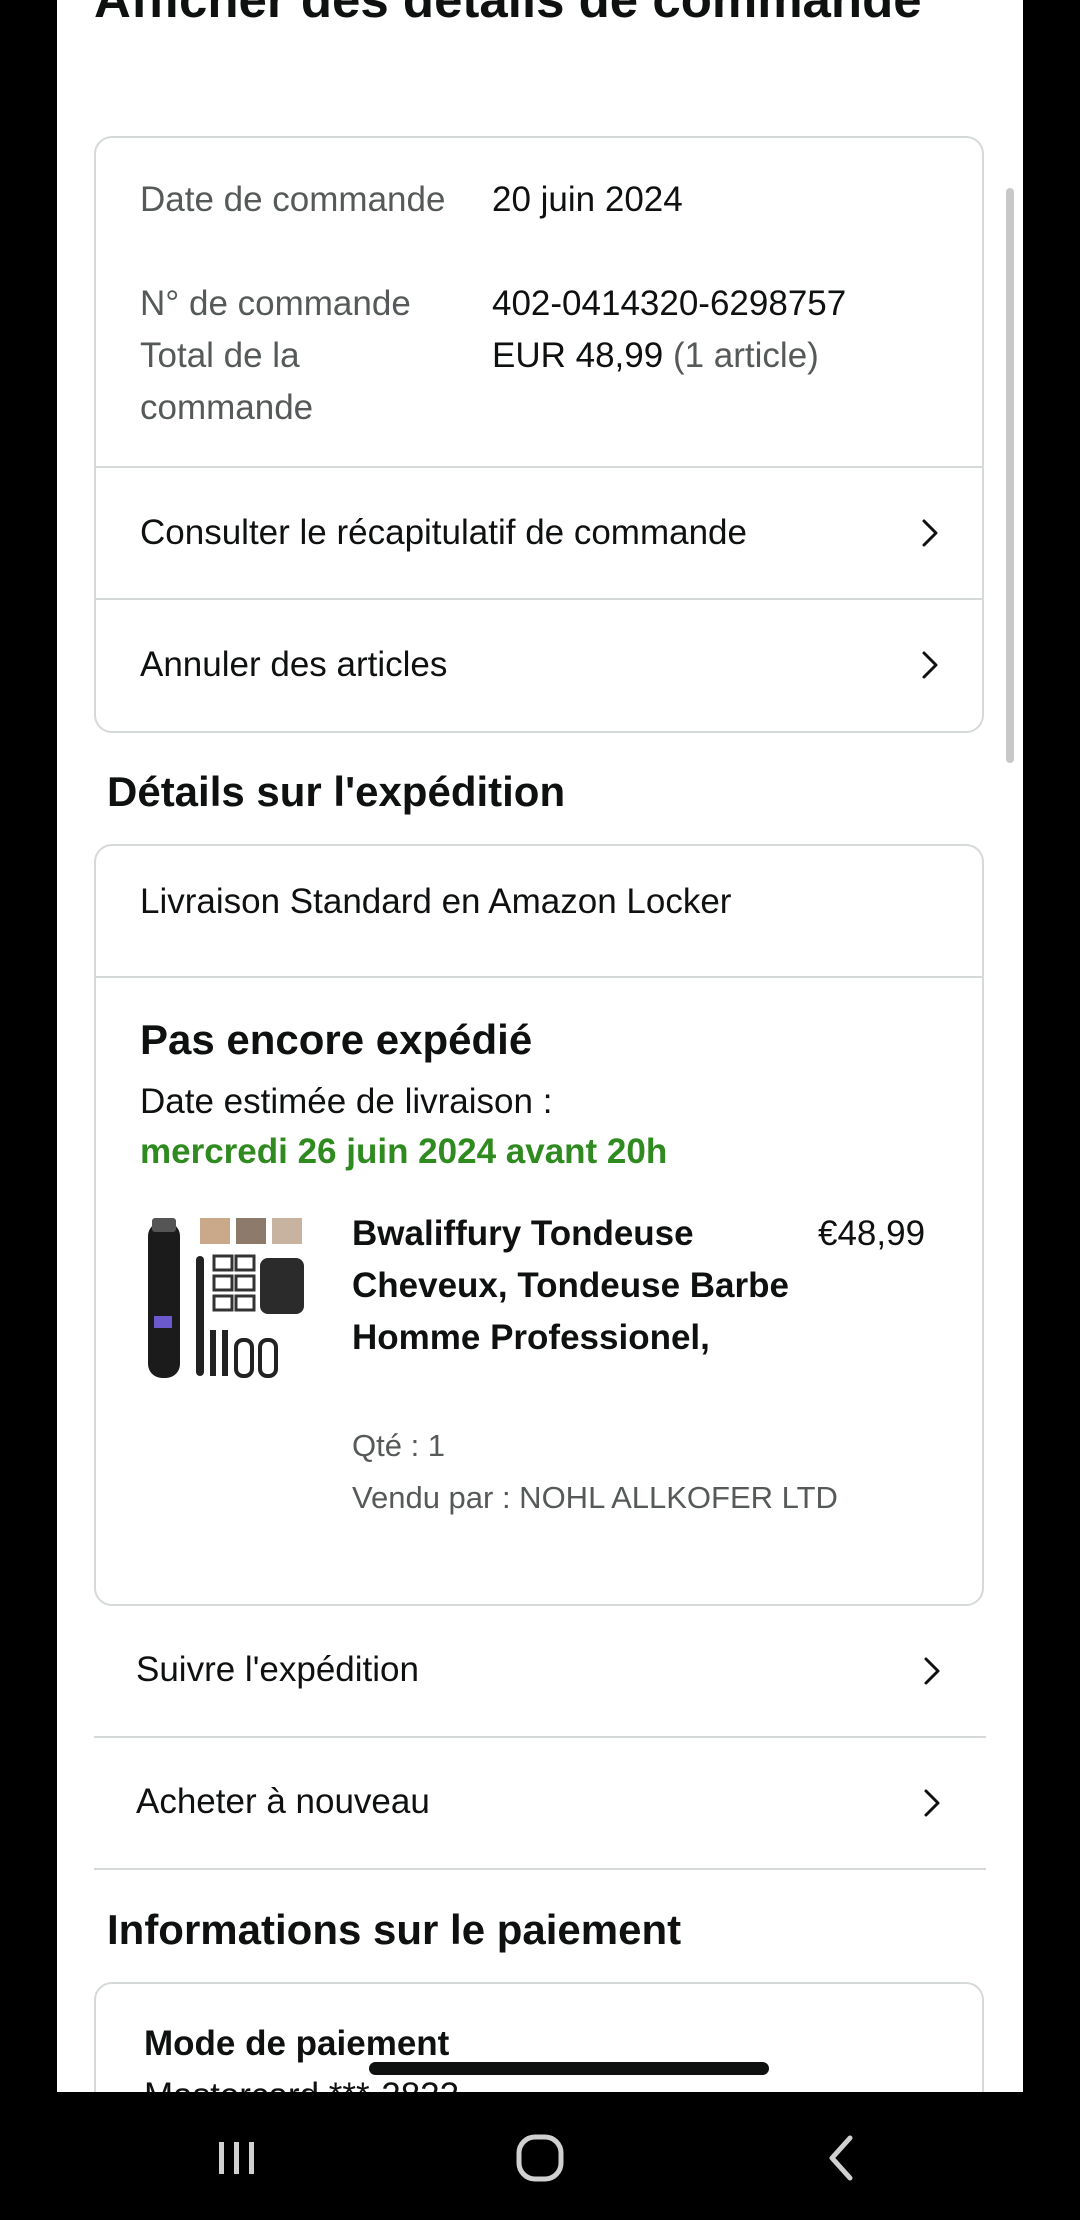 The width and height of the screenshot is (1080, 2220). What do you see at coordinates (587, 199) in the screenshot?
I see `order-date-value: 20 juin 2024` at bounding box center [587, 199].